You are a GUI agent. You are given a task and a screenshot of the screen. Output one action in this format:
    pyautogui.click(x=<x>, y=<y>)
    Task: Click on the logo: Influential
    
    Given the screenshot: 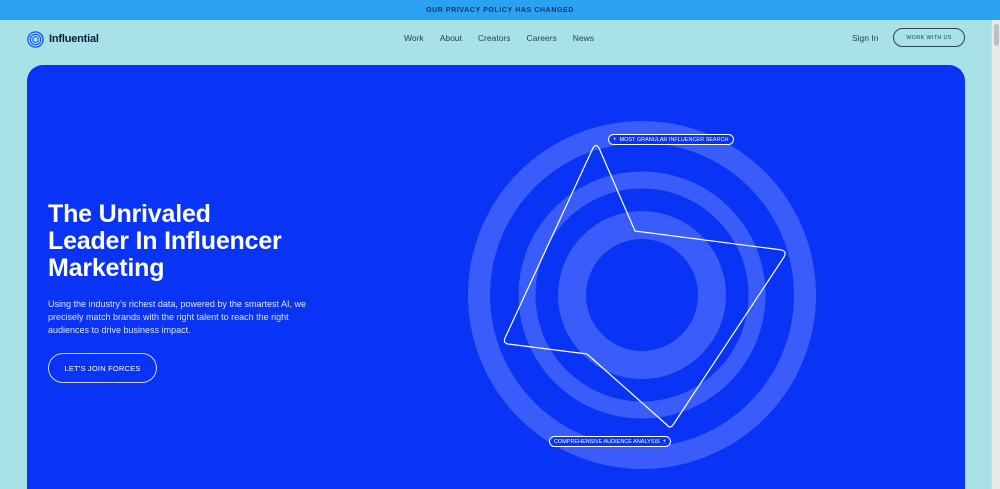 What is the action you would take?
    pyautogui.click(x=63, y=39)
    